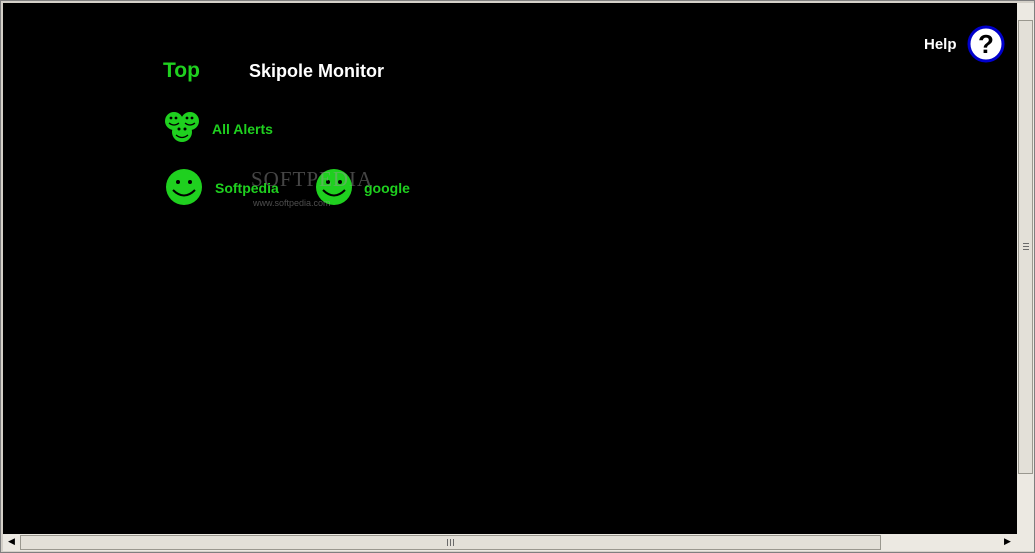  Describe the element at coordinates (312, 179) in the screenshot. I see `watermark: SOFTPEDIA` at that location.